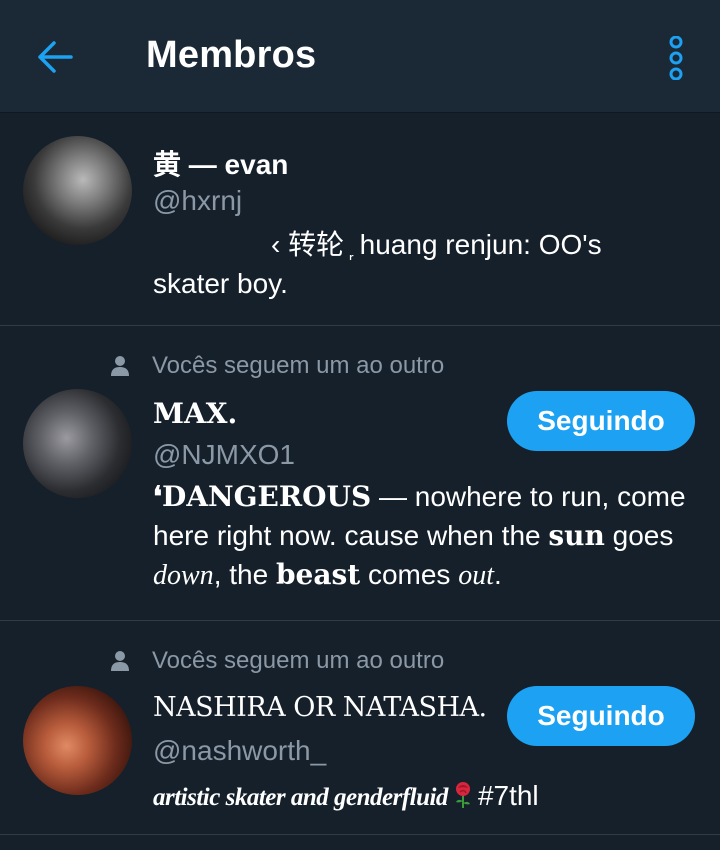 This screenshot has width=720, height=850. What do you see at coordinates (195, 413) in the screenshot?
I see `member-name: MAX.` at bounding box center [195, 413].